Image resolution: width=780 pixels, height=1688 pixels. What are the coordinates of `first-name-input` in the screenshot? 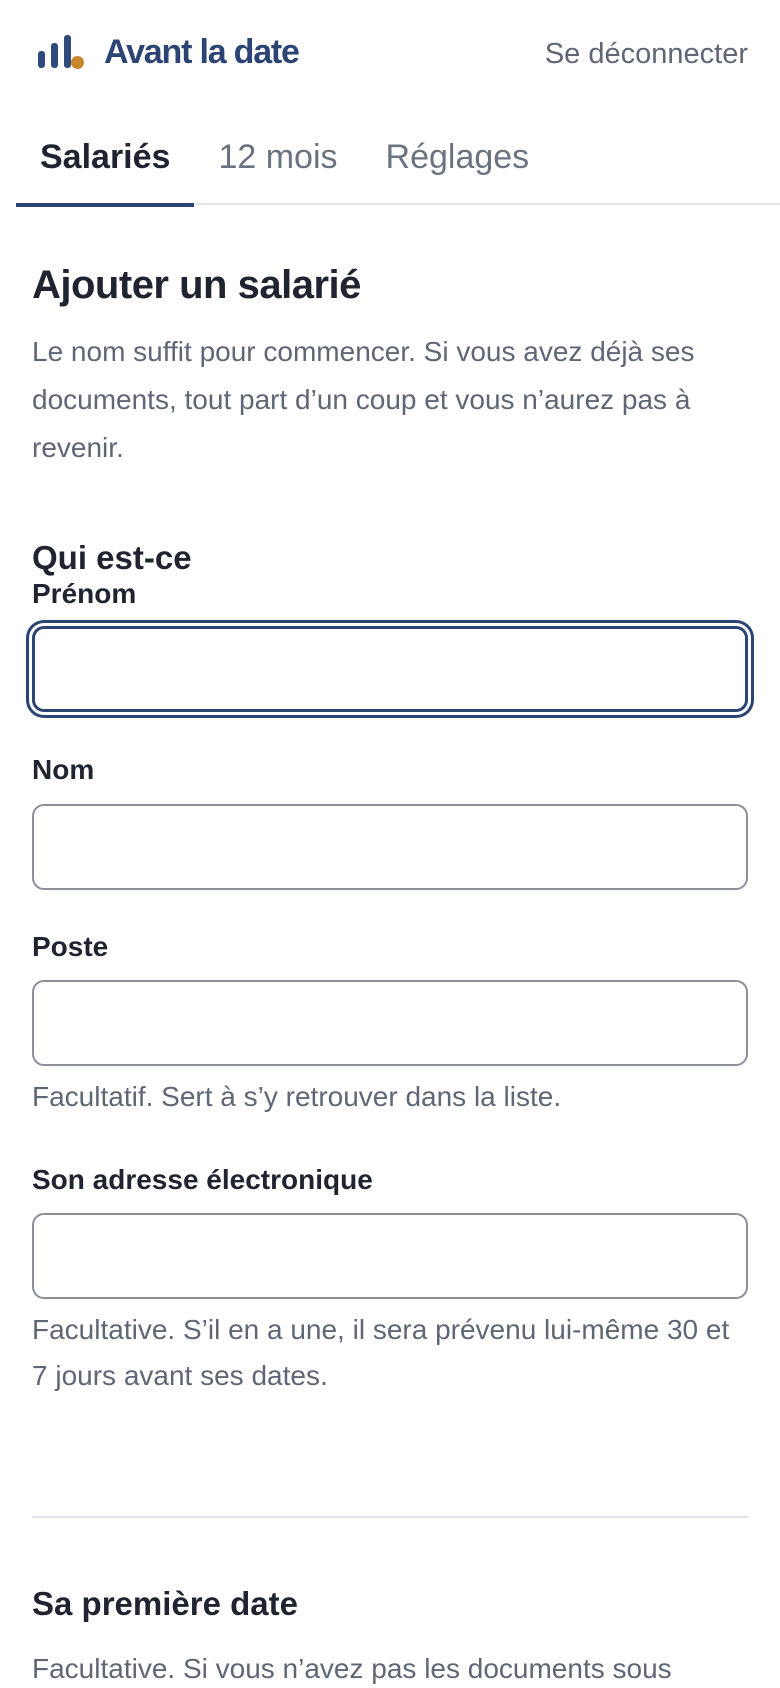 It's located at (390, 669).